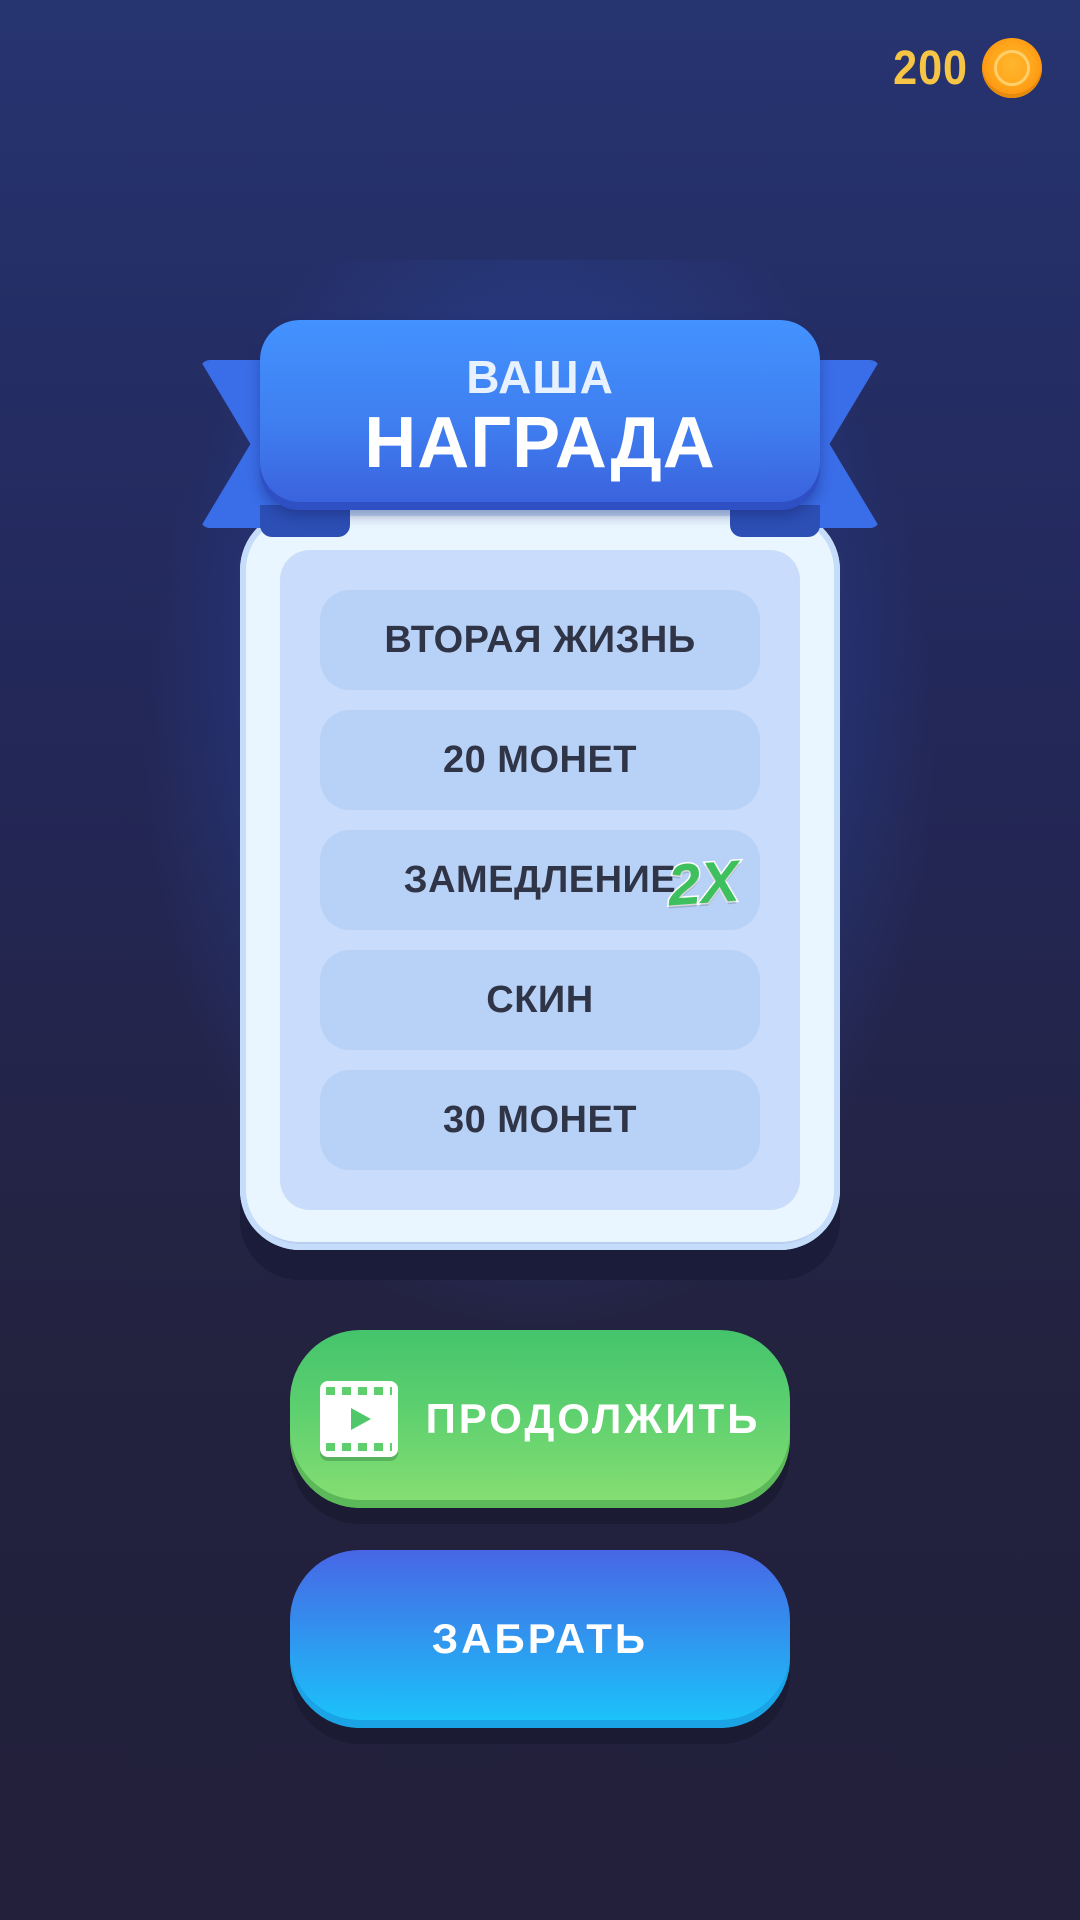 This screenshot has height=1920, width=1080. I want to click on reward-item-label: ВТОРАЯ ЖИЗНЬ, so click(540, 639).